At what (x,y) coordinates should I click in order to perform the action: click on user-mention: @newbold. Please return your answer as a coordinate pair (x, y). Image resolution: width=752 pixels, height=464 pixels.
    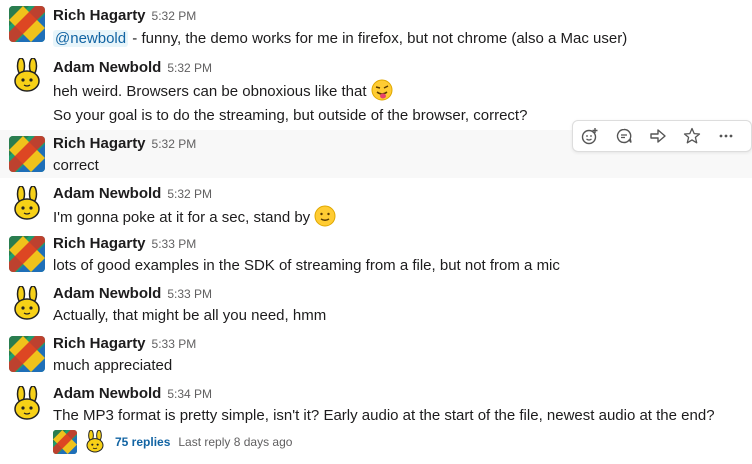
    Looking at the image, I should click on (91, 38).